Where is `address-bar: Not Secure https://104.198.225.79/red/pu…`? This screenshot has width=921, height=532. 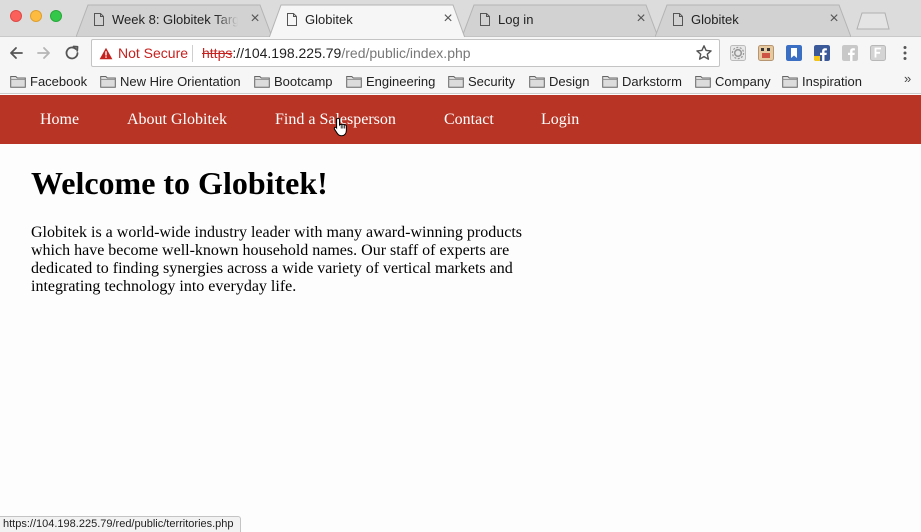
address-bar: Not Secure https://104.198.225.79/red/pu… is located at coordinates (405, 53).